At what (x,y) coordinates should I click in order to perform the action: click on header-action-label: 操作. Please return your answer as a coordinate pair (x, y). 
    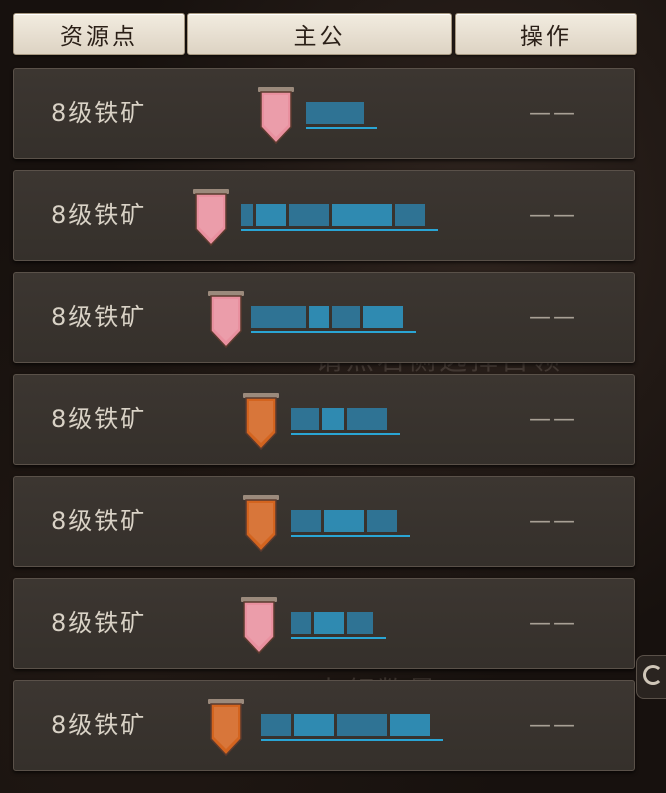
    Looking at the image, I should click on (546, 37).